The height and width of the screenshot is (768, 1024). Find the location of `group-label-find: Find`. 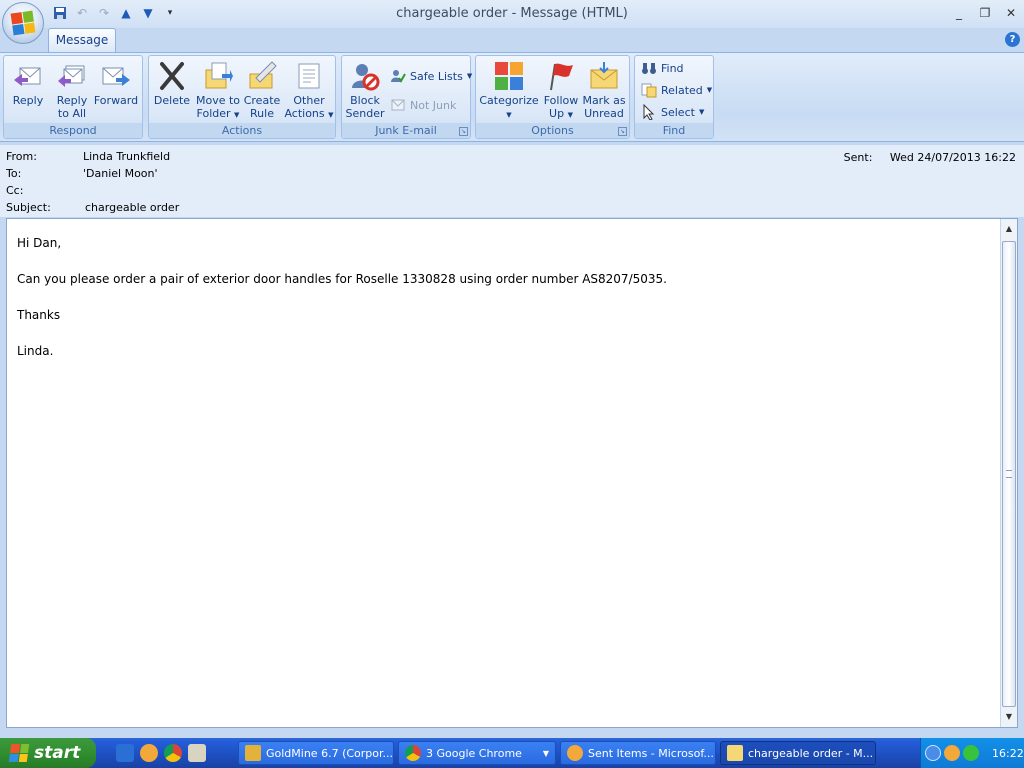

group-label-find: Find is located at coordinates (674, 130).